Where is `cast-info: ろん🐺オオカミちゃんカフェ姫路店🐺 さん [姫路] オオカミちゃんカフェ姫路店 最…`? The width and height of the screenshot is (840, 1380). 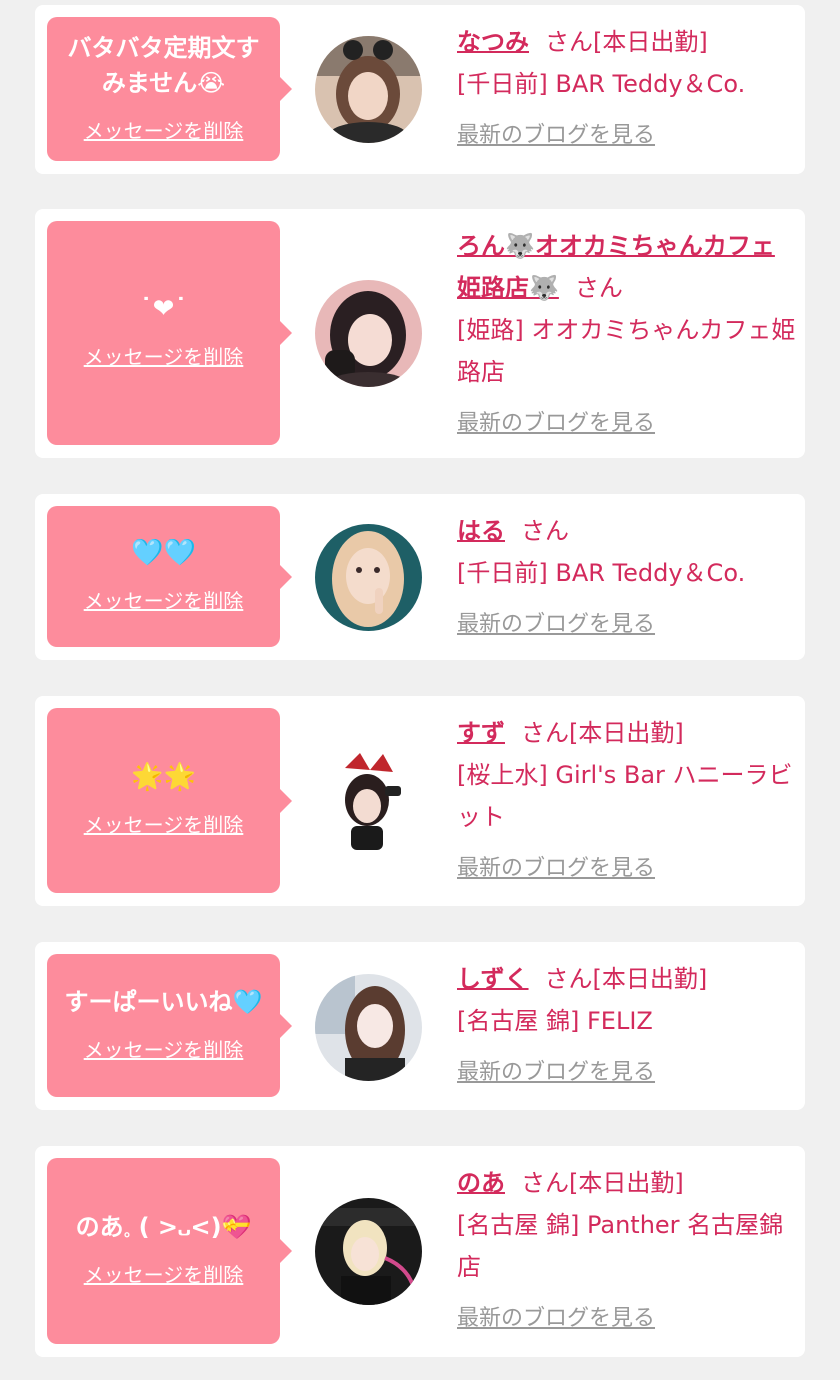 cast-info: ろん🐺オオカミちゃんカフェ姫路店🐺 さん [姫路] オオカミちゃんカフェ姫路店 最… is located at coordinates (627, 335).